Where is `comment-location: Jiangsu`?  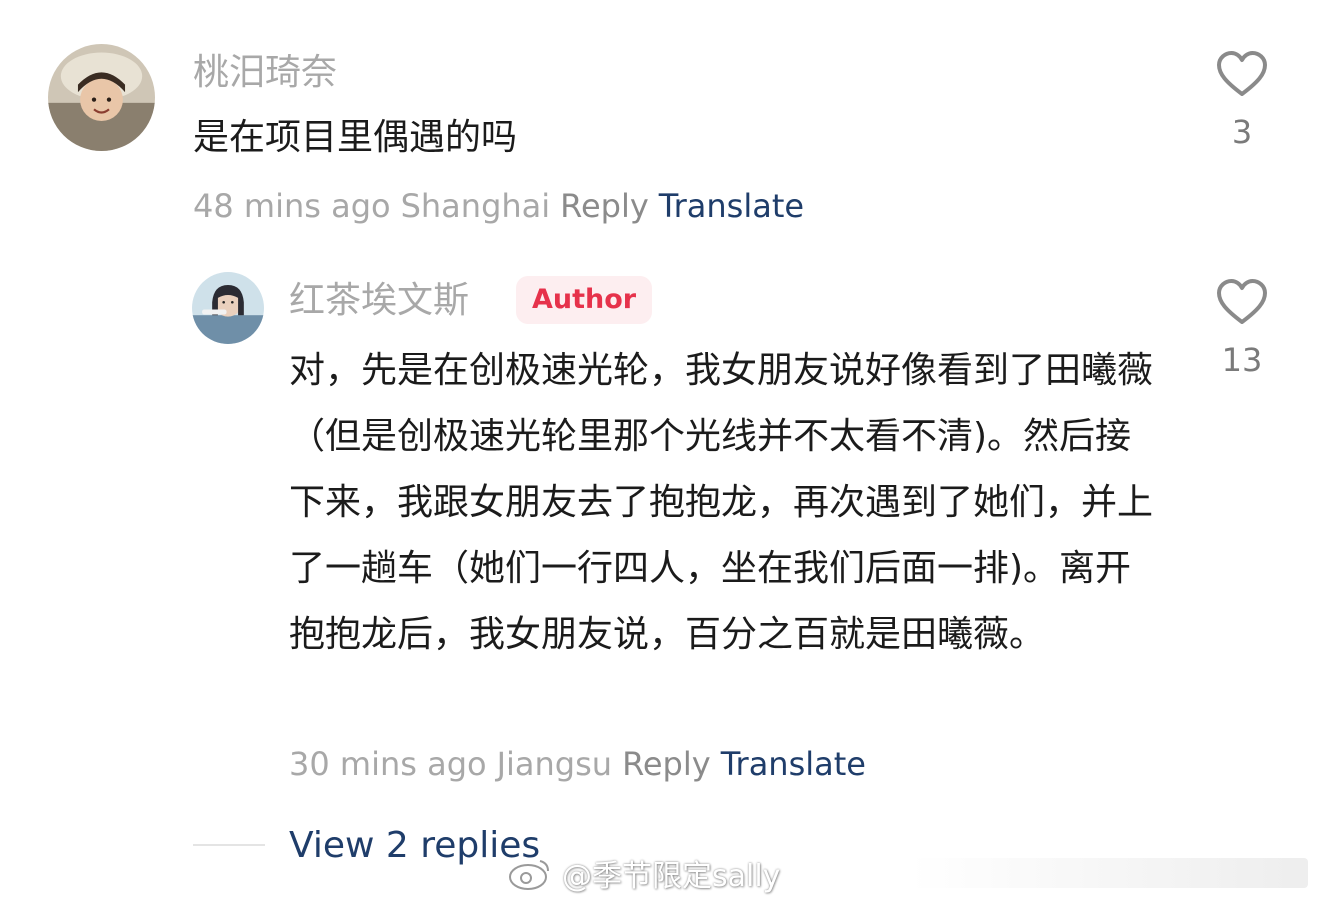 comment-location: Jiangsu is located at coordinates (554, 764).